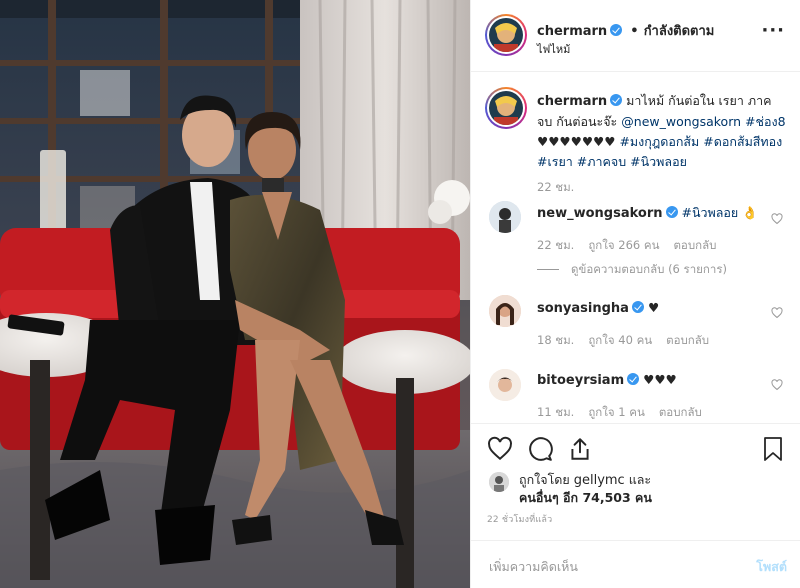  Describe the element at coordinates (765, 121) in the screenshot. I see `hashtag-link: #ช่อง8` at that location.